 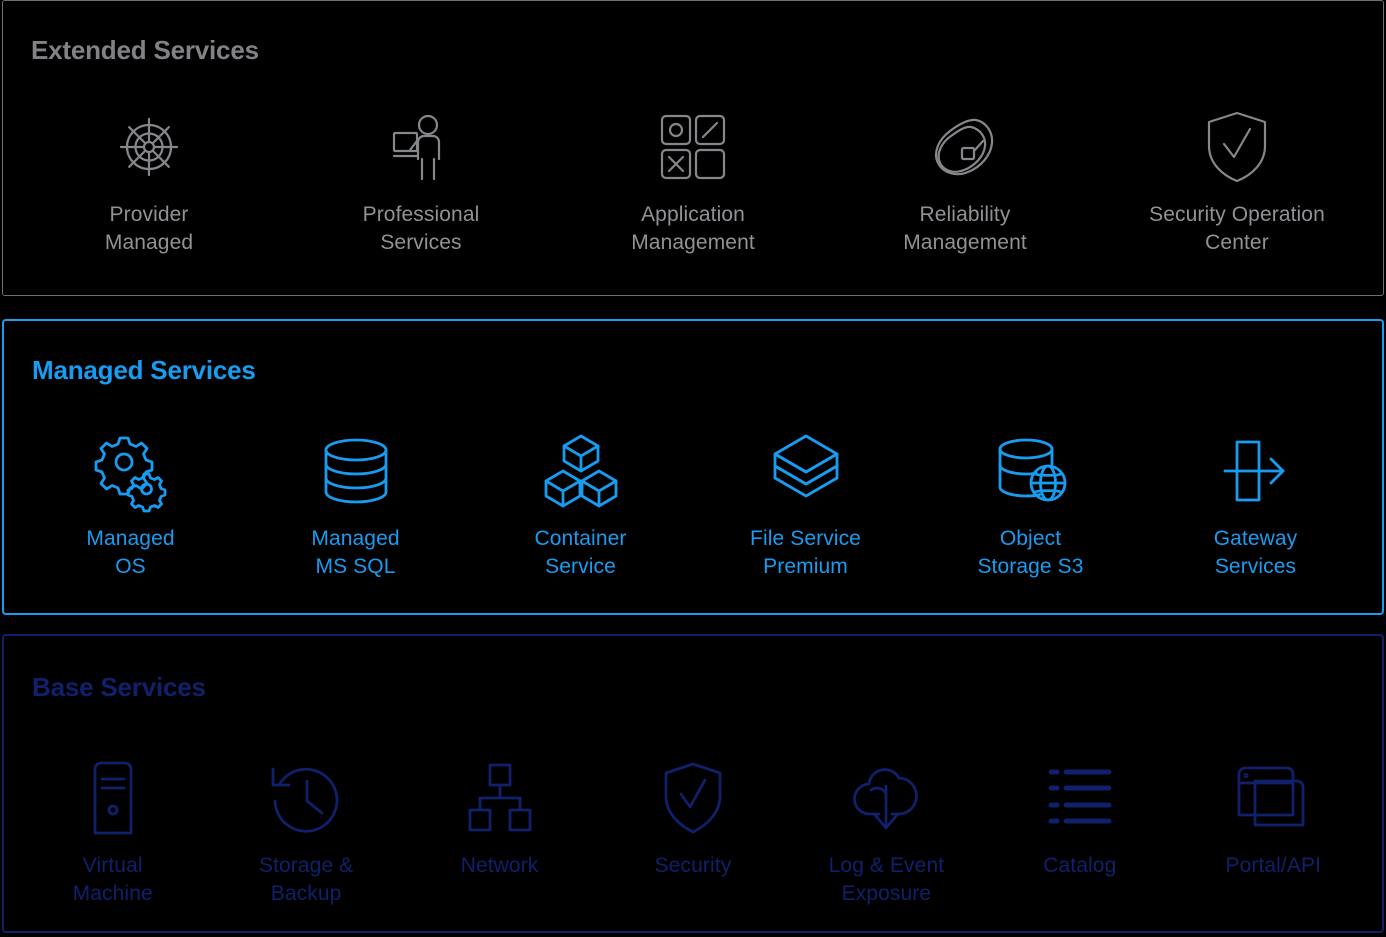 I want to click on carabiner-icon, so click(x=965, y=147).